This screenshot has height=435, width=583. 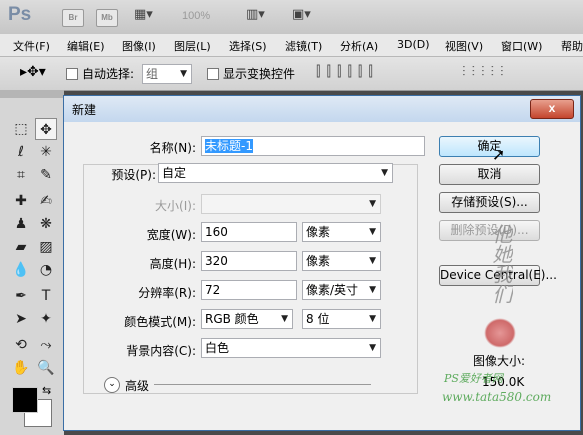 I want to click on shape-tool-icon: ✦, so click(x=46, y=319).